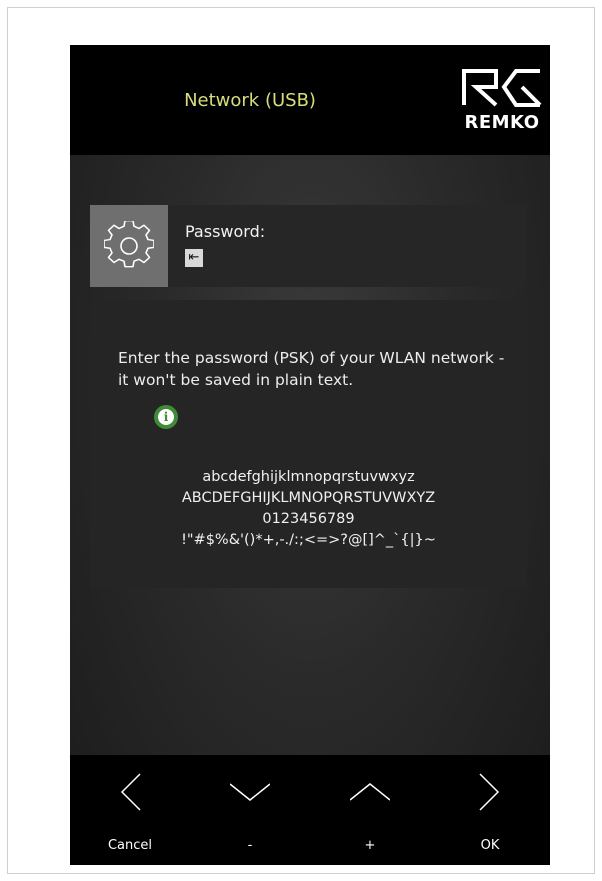 This screenshot has height=881, width=602. I want to click on charset-digits: 0123456789, so click(308, 519).